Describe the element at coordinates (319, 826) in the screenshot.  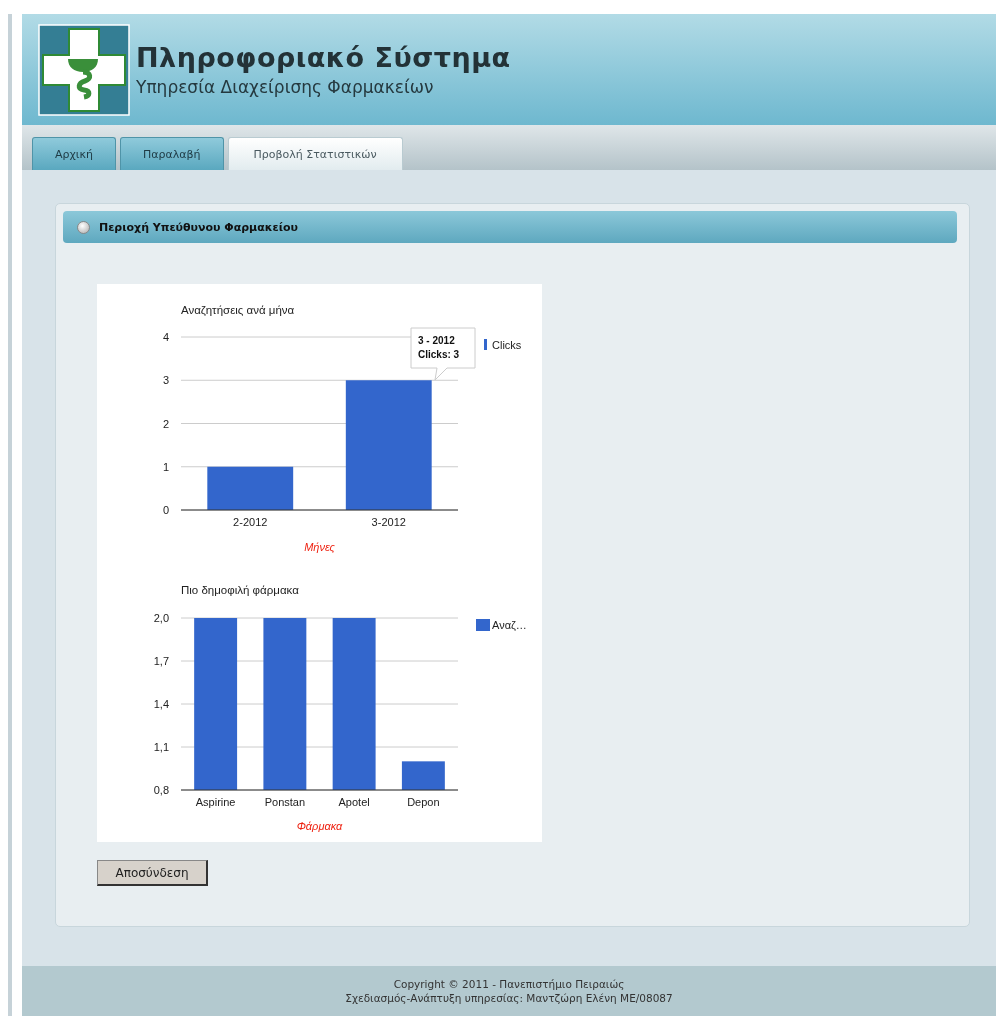
I see `x-axis-title: Φάρμακα` at that location.